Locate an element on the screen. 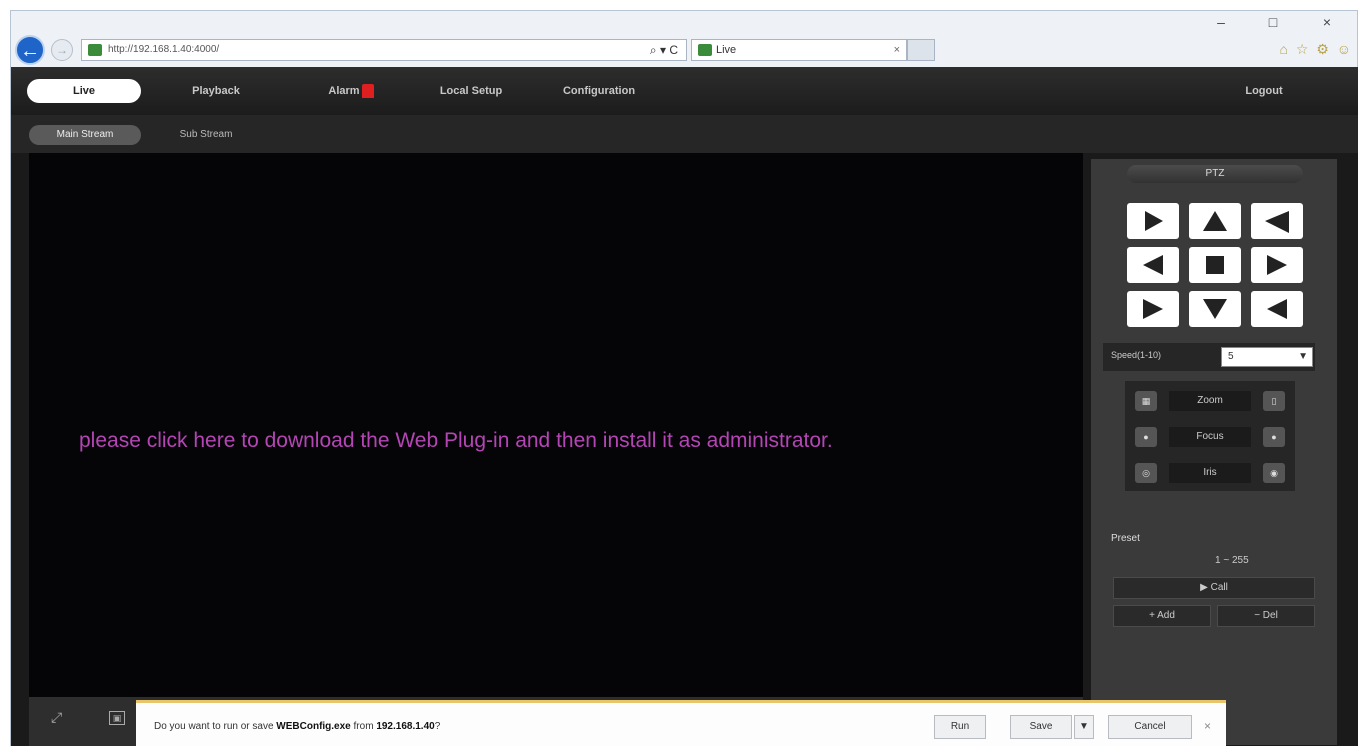 Image resolution: width=1358 pixels, height=746 pixels. speed-row: Speed(1-10) 5 ▼ is located at coordinates (1209, 357).